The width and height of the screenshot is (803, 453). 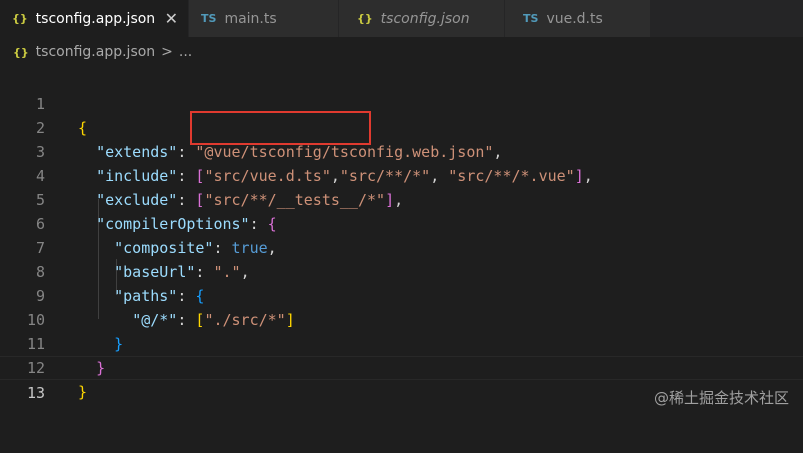 I want to click on tab-vue-d-ts: TS vue.d.ts, so click(x=578, y=18).